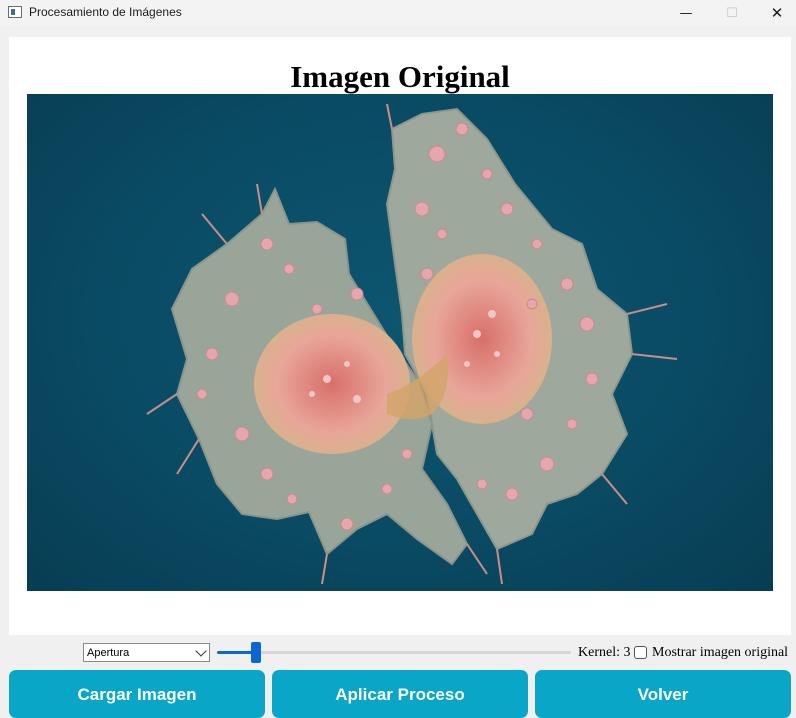 The image size is (796, 718). Describe the element at coordinates (400, 76) in the screenshot. I see `panel-title: Imagen Original` at that location.